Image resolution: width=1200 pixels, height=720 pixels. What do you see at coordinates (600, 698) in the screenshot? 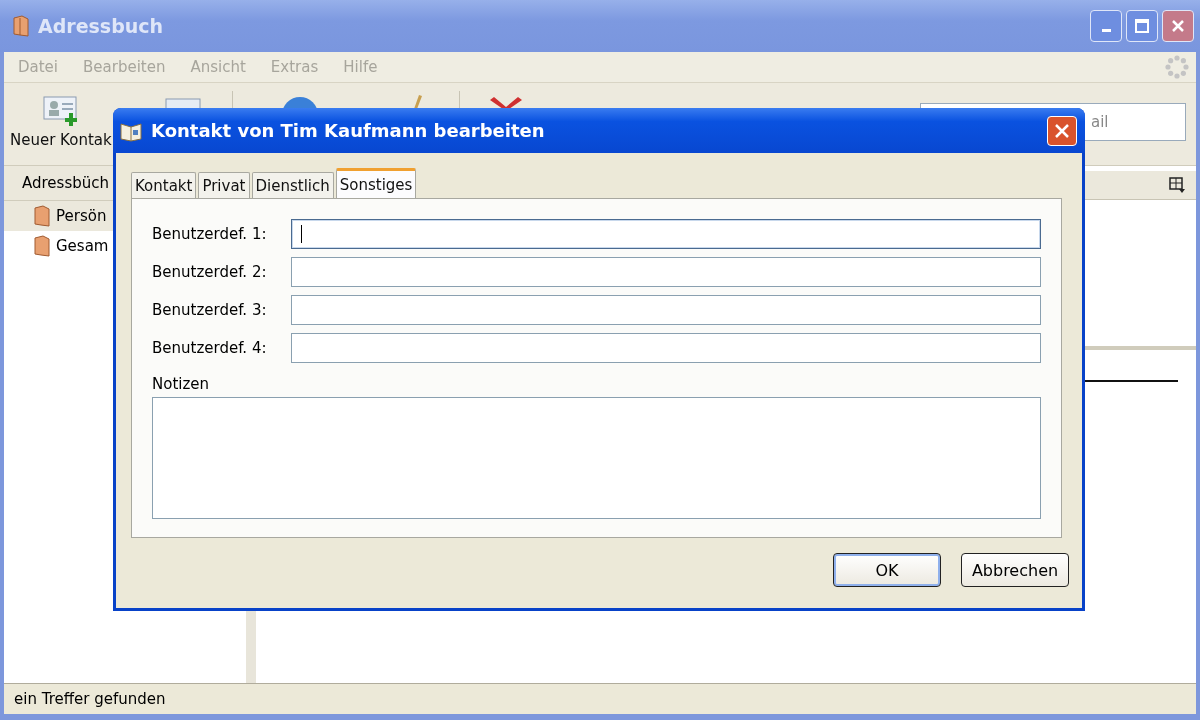
I see `status-text: ein Treffer gefunden` at bounding box center [600, 698].